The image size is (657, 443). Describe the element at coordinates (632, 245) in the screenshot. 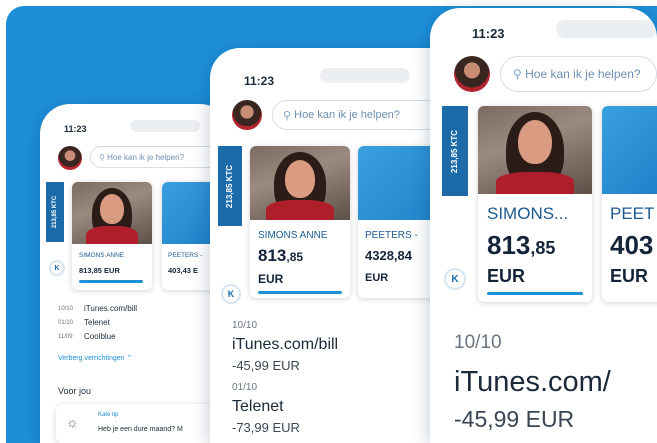

I see `account-amount-l2: 403` at that location.